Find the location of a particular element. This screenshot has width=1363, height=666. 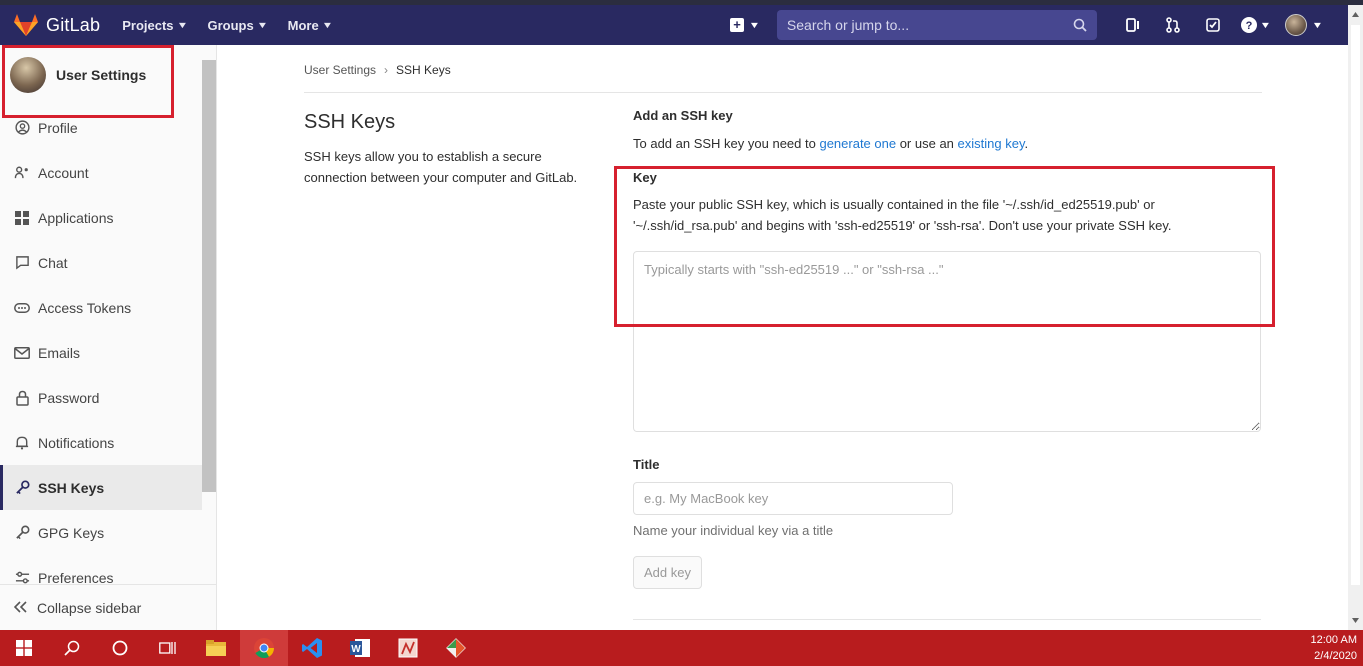

chat-icon is located at coordinates (22, 263).